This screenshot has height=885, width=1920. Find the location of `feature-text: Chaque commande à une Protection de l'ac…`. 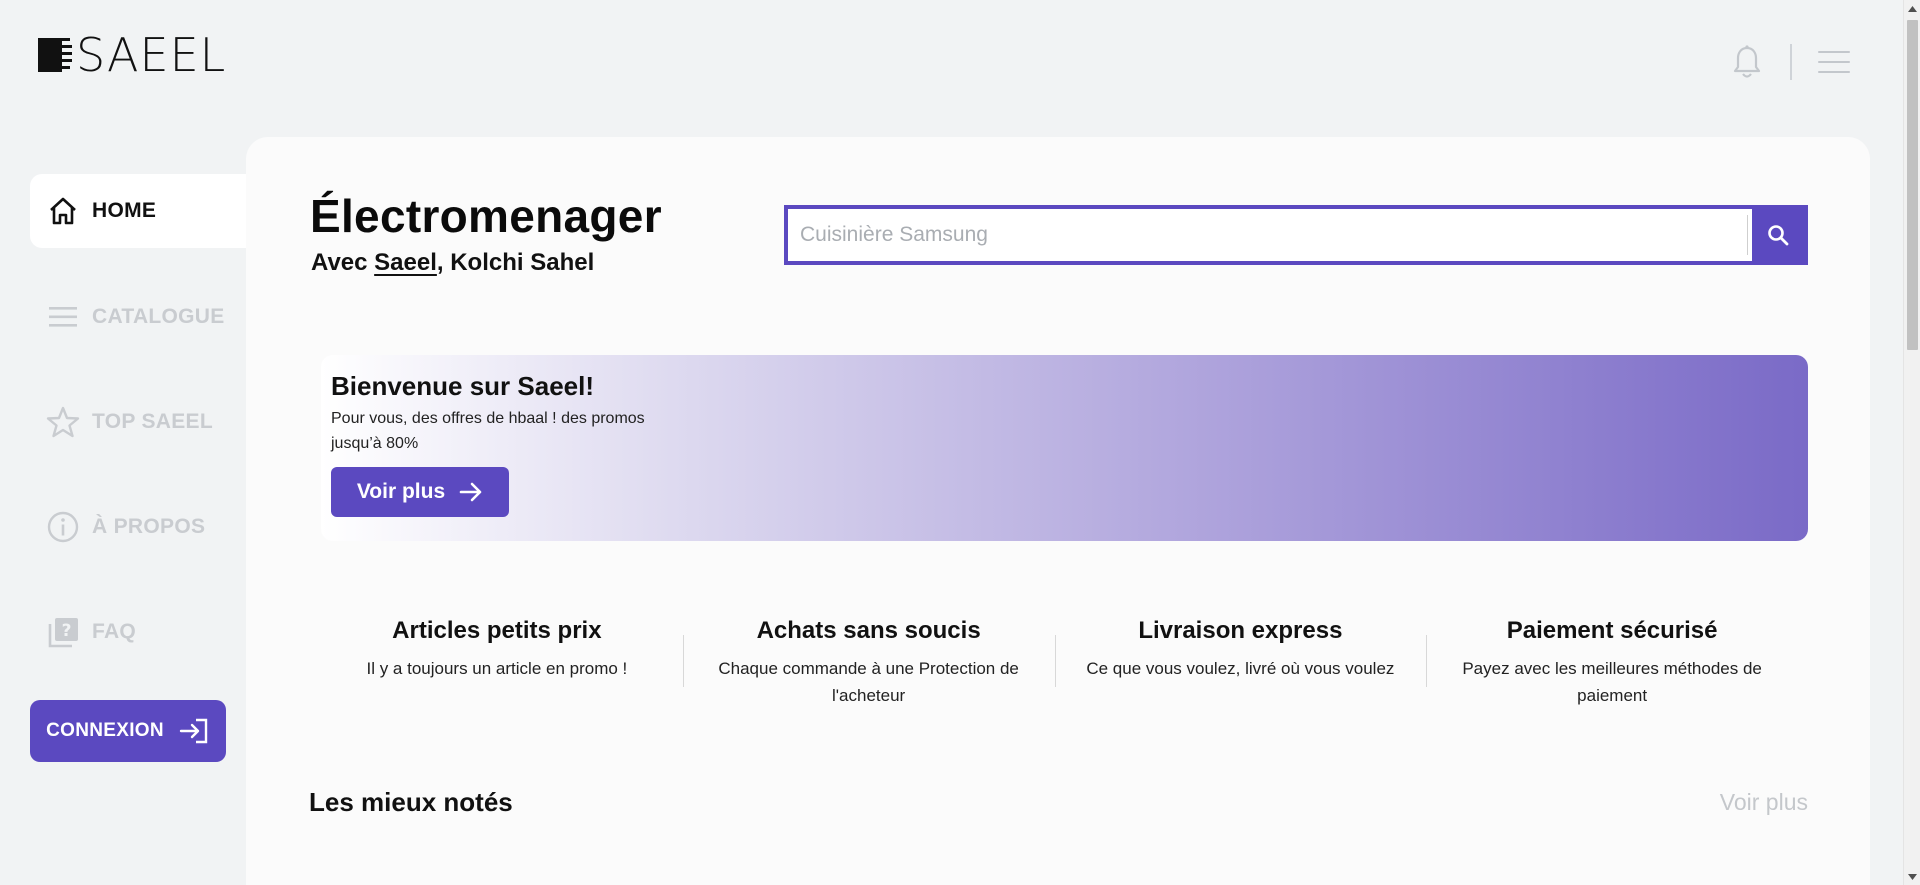

feature-text: Chaque commande à une Protection de l'ac… is located at coordinates (868, 682).